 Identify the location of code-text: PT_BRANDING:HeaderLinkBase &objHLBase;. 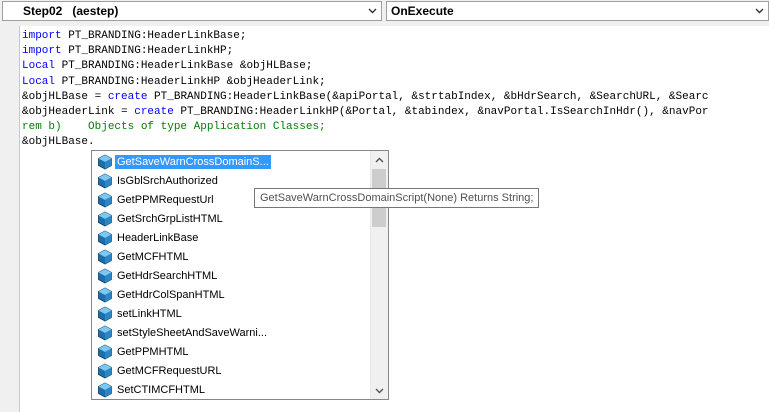
(184, 66).